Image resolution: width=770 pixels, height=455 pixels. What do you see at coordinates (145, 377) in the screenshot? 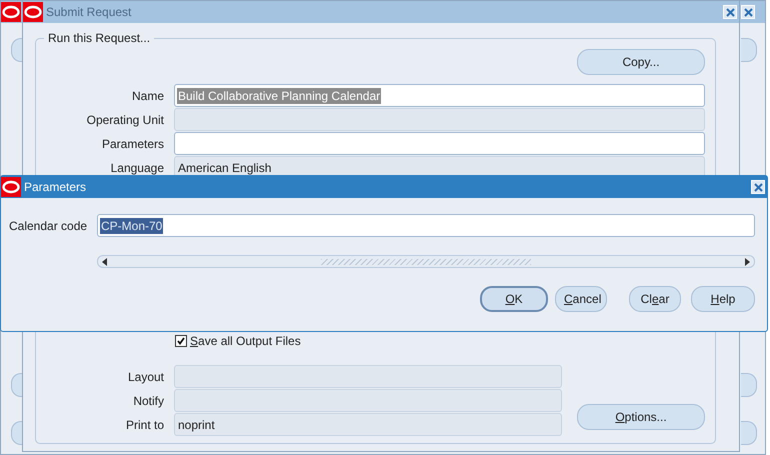
I see `field-label: Layout` at bounding box center [145, 377].